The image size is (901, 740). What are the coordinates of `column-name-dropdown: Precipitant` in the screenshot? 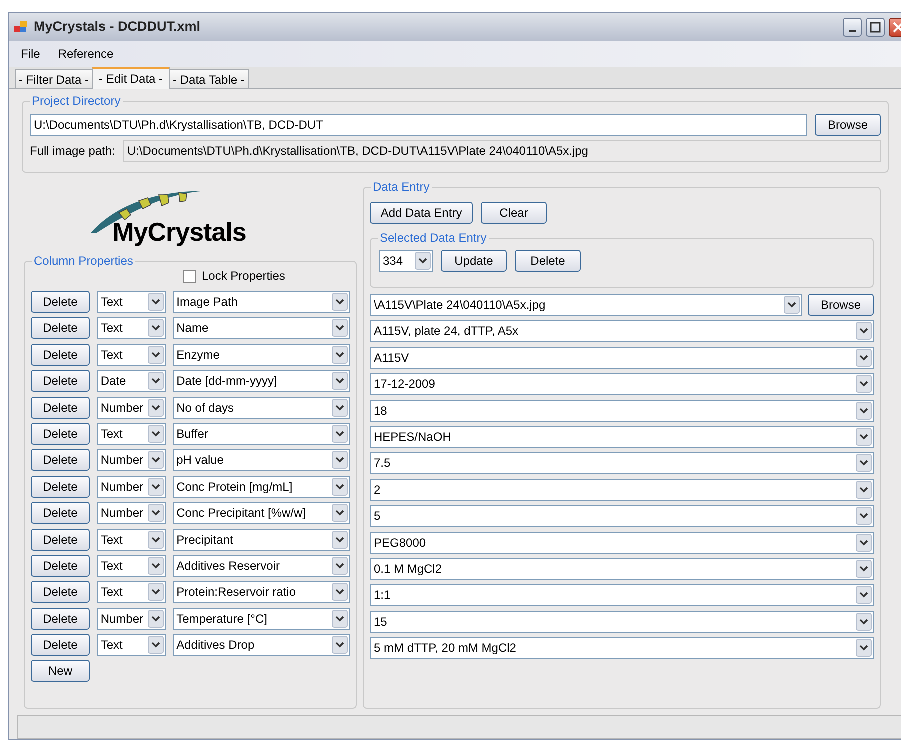 It's located at (261, 539).